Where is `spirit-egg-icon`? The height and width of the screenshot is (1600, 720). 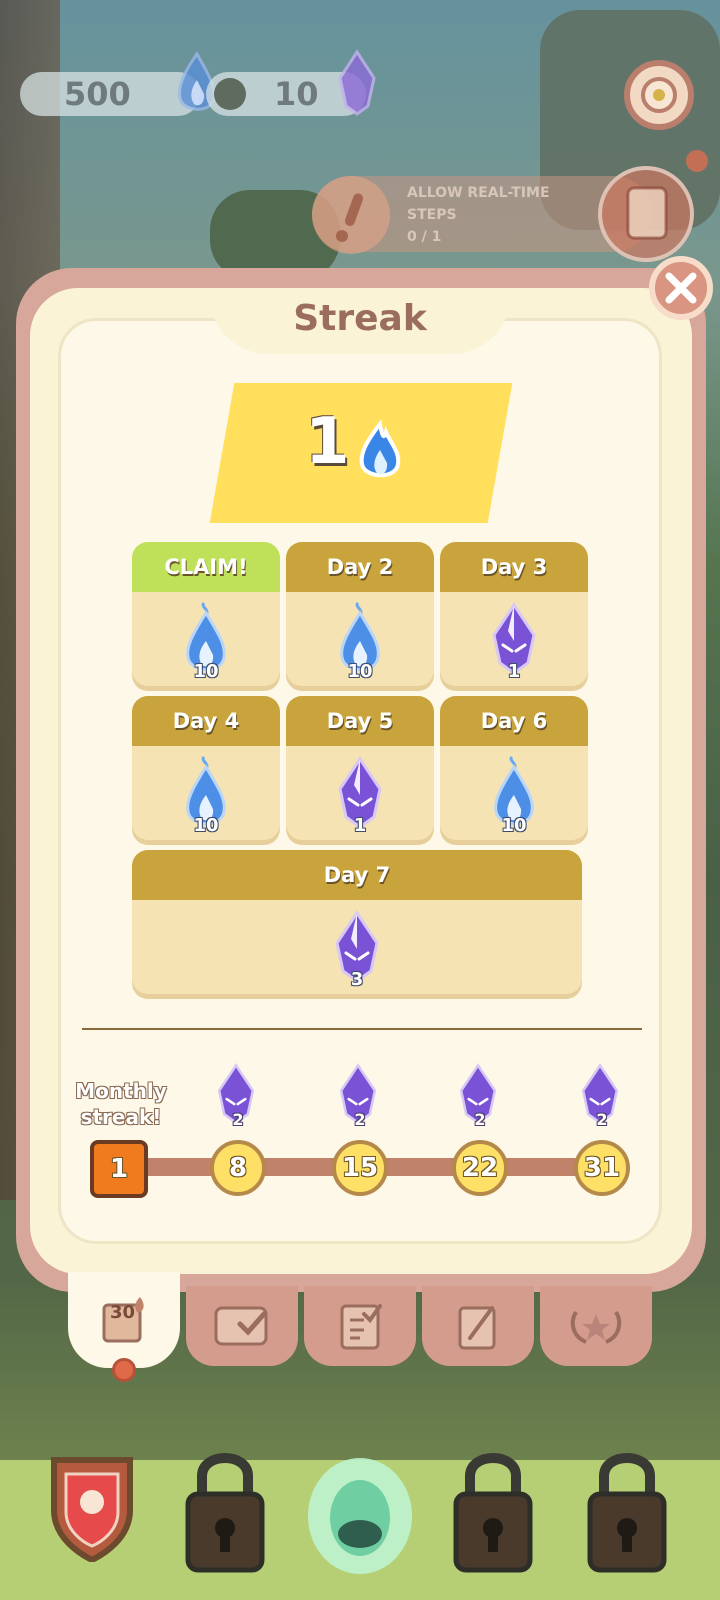 spirit-egg-icon is located at coordinates (360, 1511).